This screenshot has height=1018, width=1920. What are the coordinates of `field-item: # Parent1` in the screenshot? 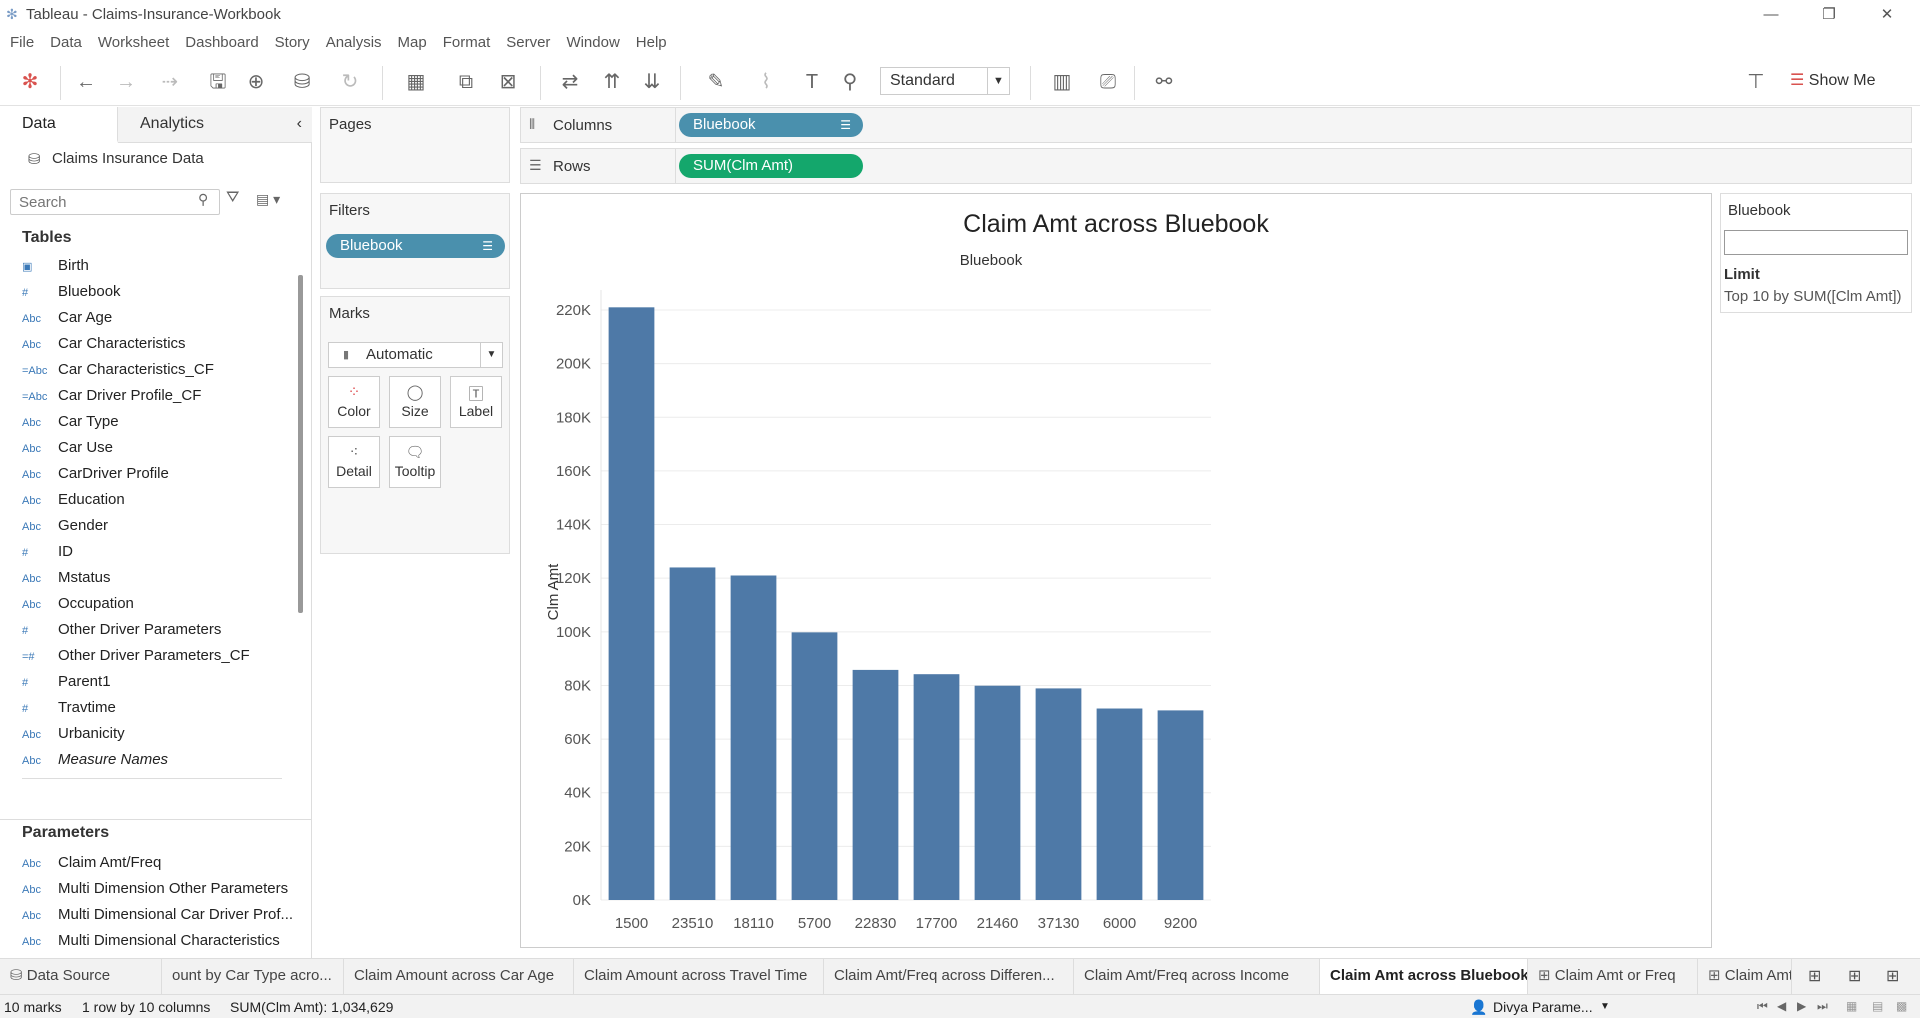 It's located at (162, 682).